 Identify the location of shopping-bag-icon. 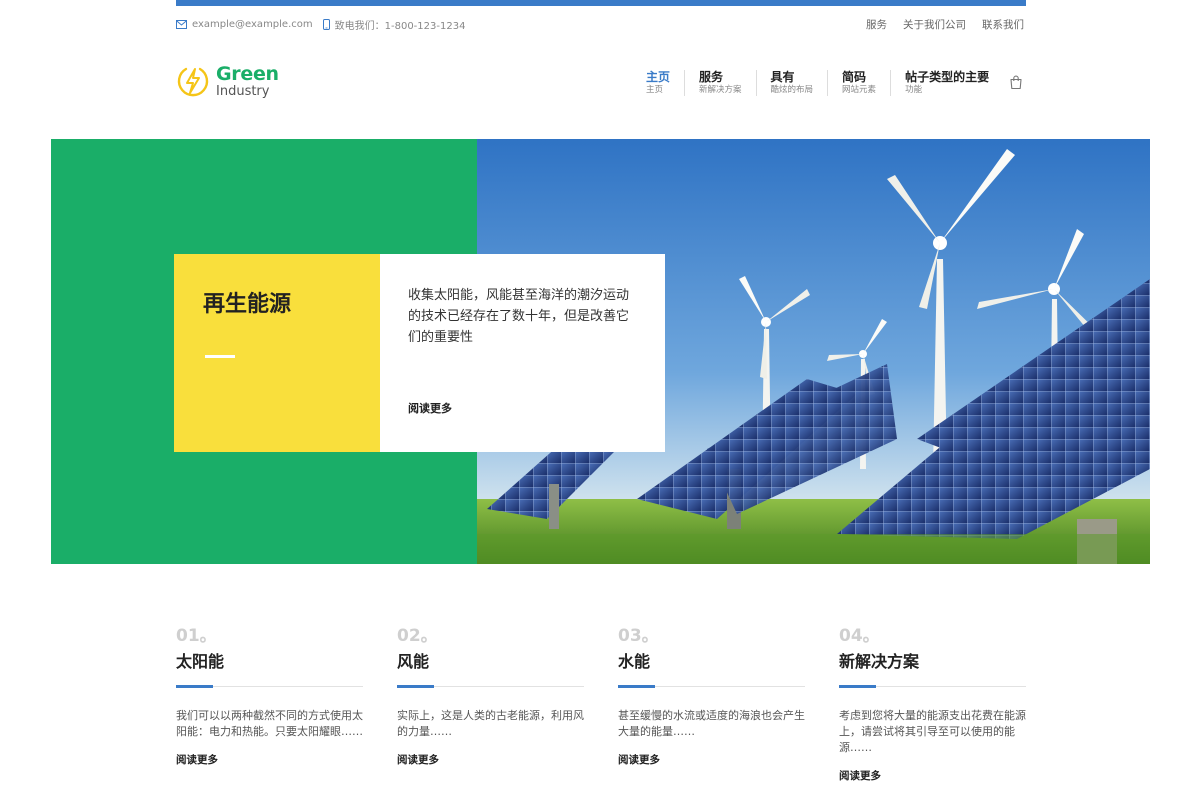
(1016, 82).